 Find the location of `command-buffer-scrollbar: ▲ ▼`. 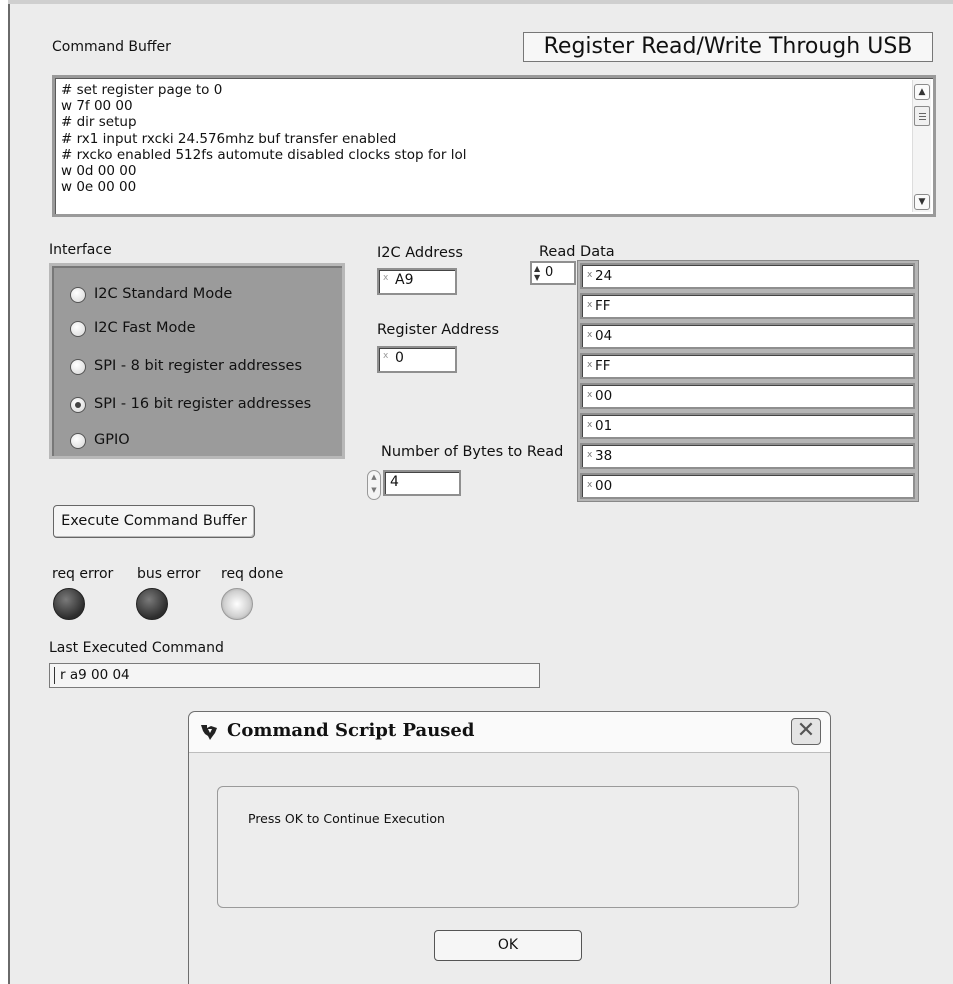

command-buffer-scrollbar: ▲ ▼ is located at coordinates (921, 146).